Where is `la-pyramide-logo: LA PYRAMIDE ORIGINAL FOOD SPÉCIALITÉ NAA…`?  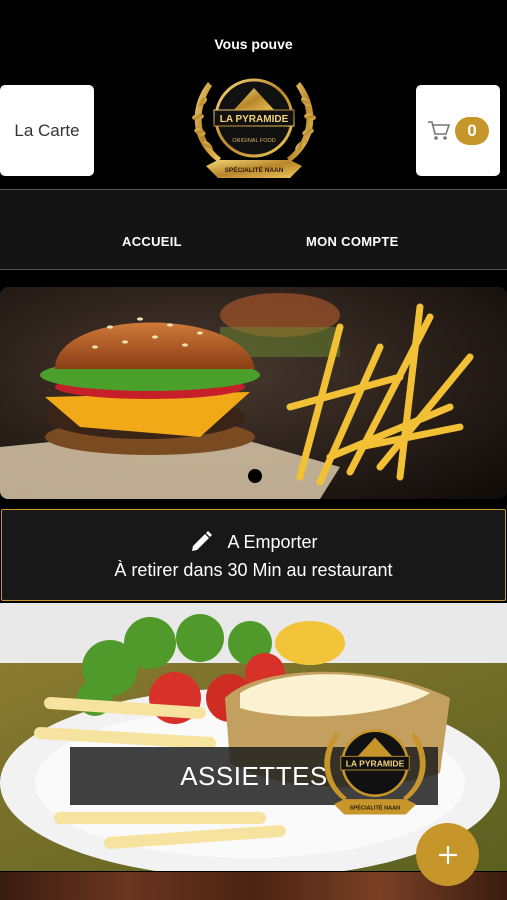
la-pyramide-logo: LA PYRAMIDE ORIGINAL FOOD SPÉCIALITÉ NAA… is located at coordinates (254, 128).